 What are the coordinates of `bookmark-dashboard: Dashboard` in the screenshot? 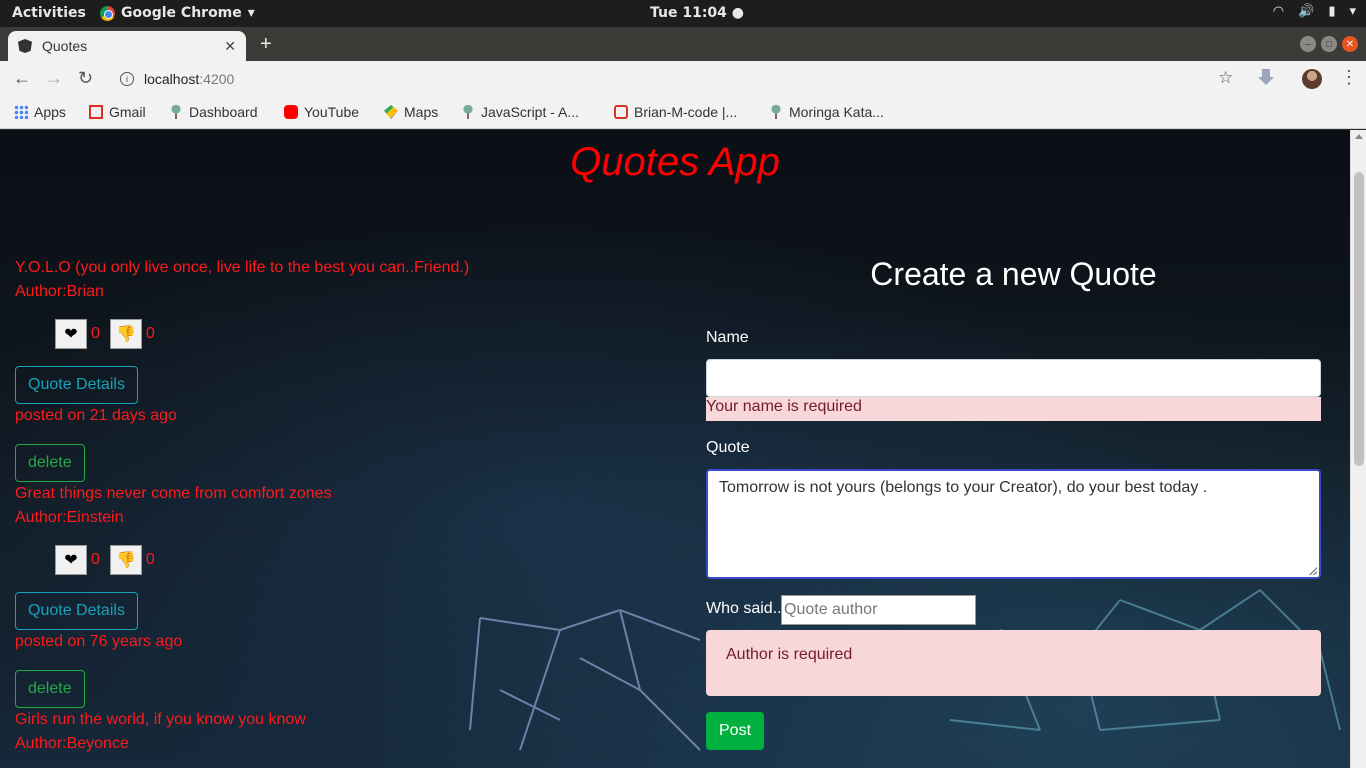 It's located at (213, 112).